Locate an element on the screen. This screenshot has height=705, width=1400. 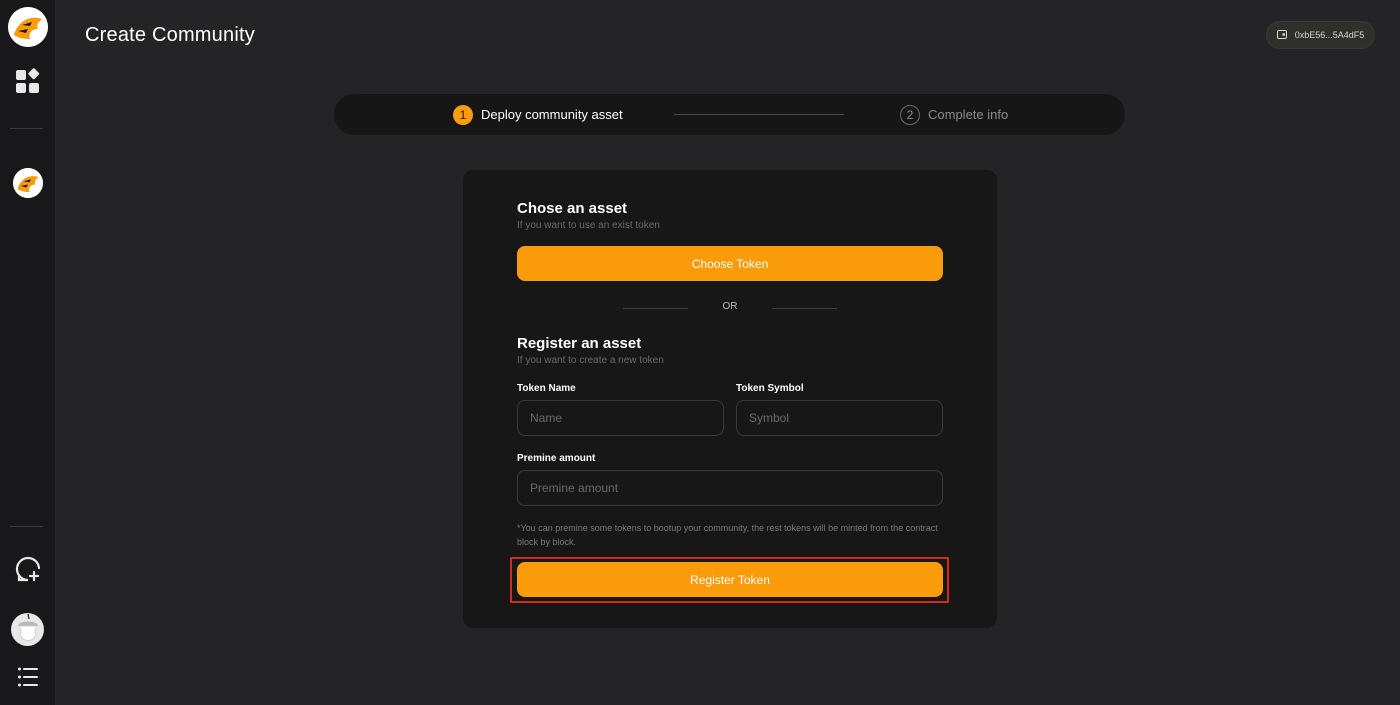
menu-button is located at coordinates (27, 679).